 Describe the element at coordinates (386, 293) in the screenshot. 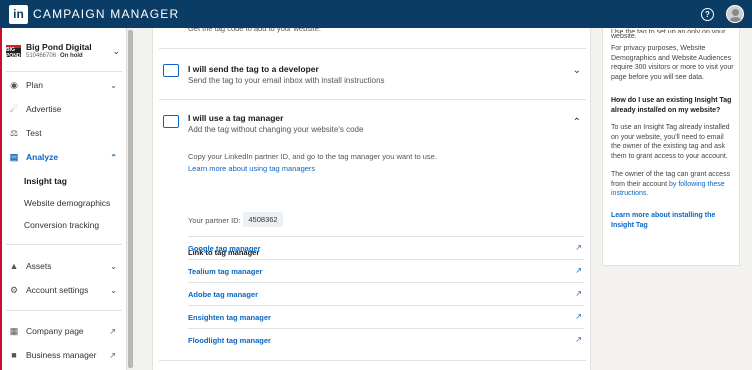

I see `tag-manager-row: Adobe tag manager ↗` at that location.